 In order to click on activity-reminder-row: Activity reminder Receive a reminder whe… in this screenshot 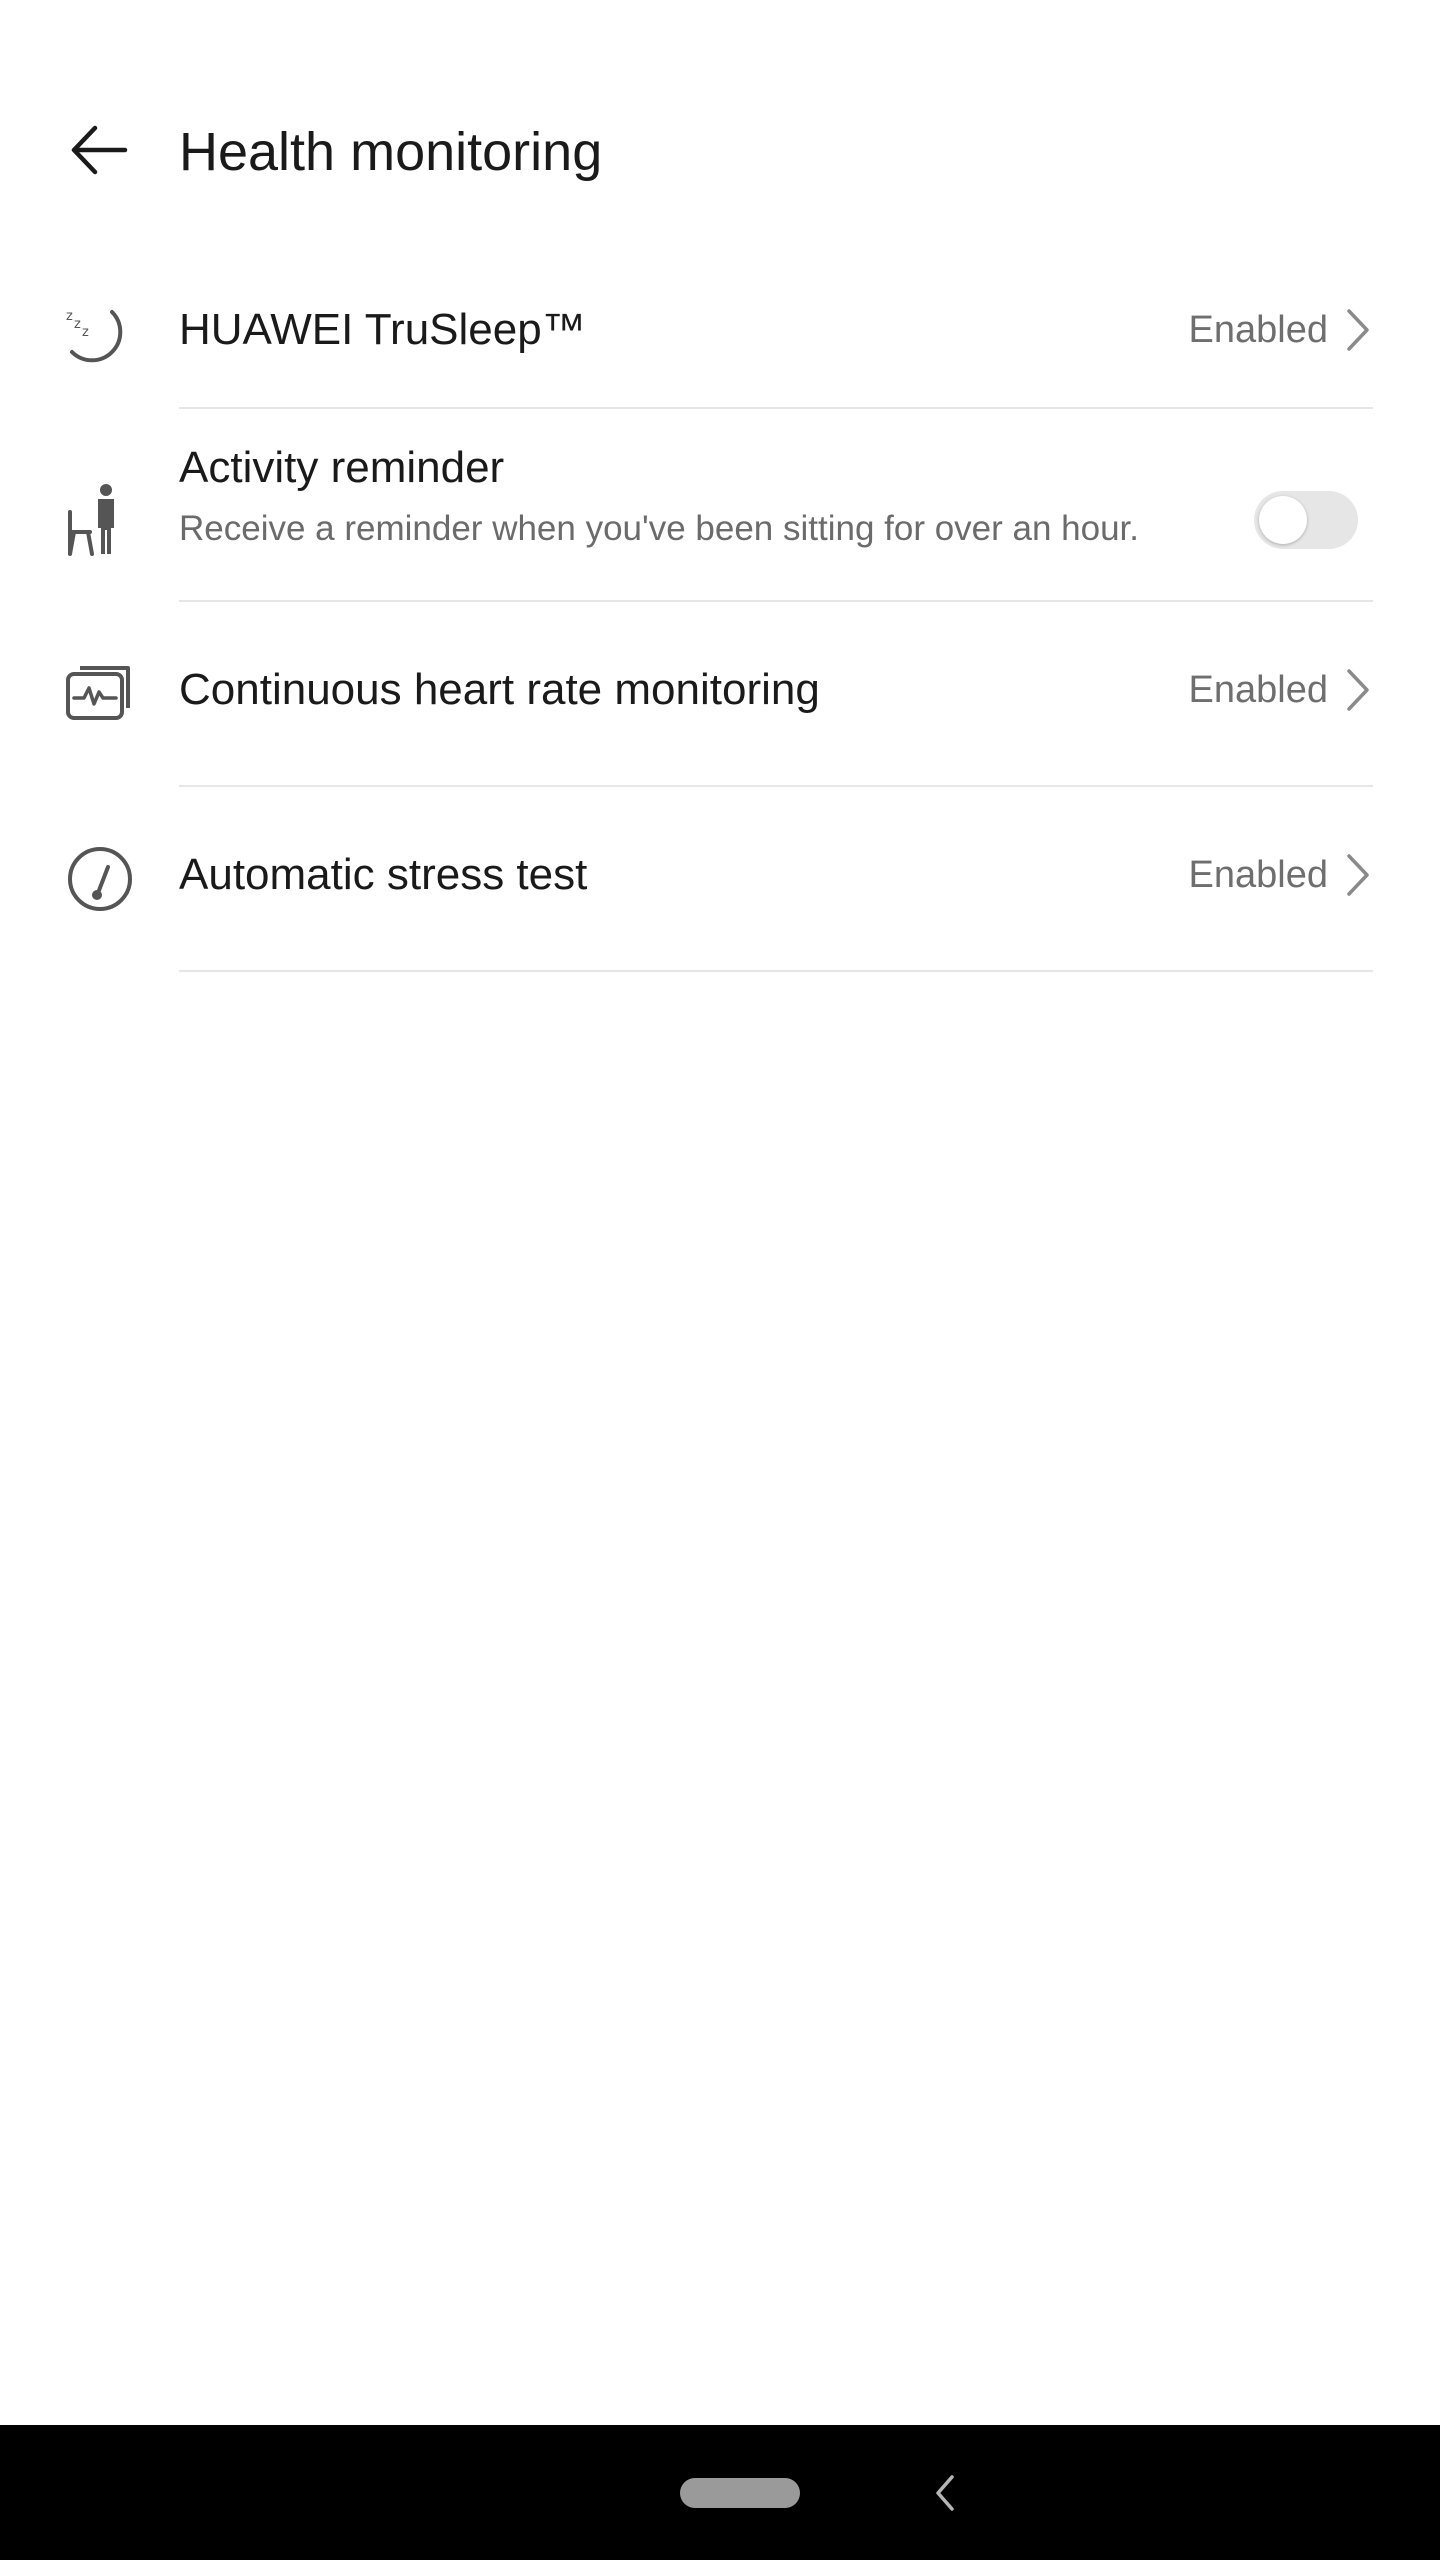, I will do `click(720, 506)`.